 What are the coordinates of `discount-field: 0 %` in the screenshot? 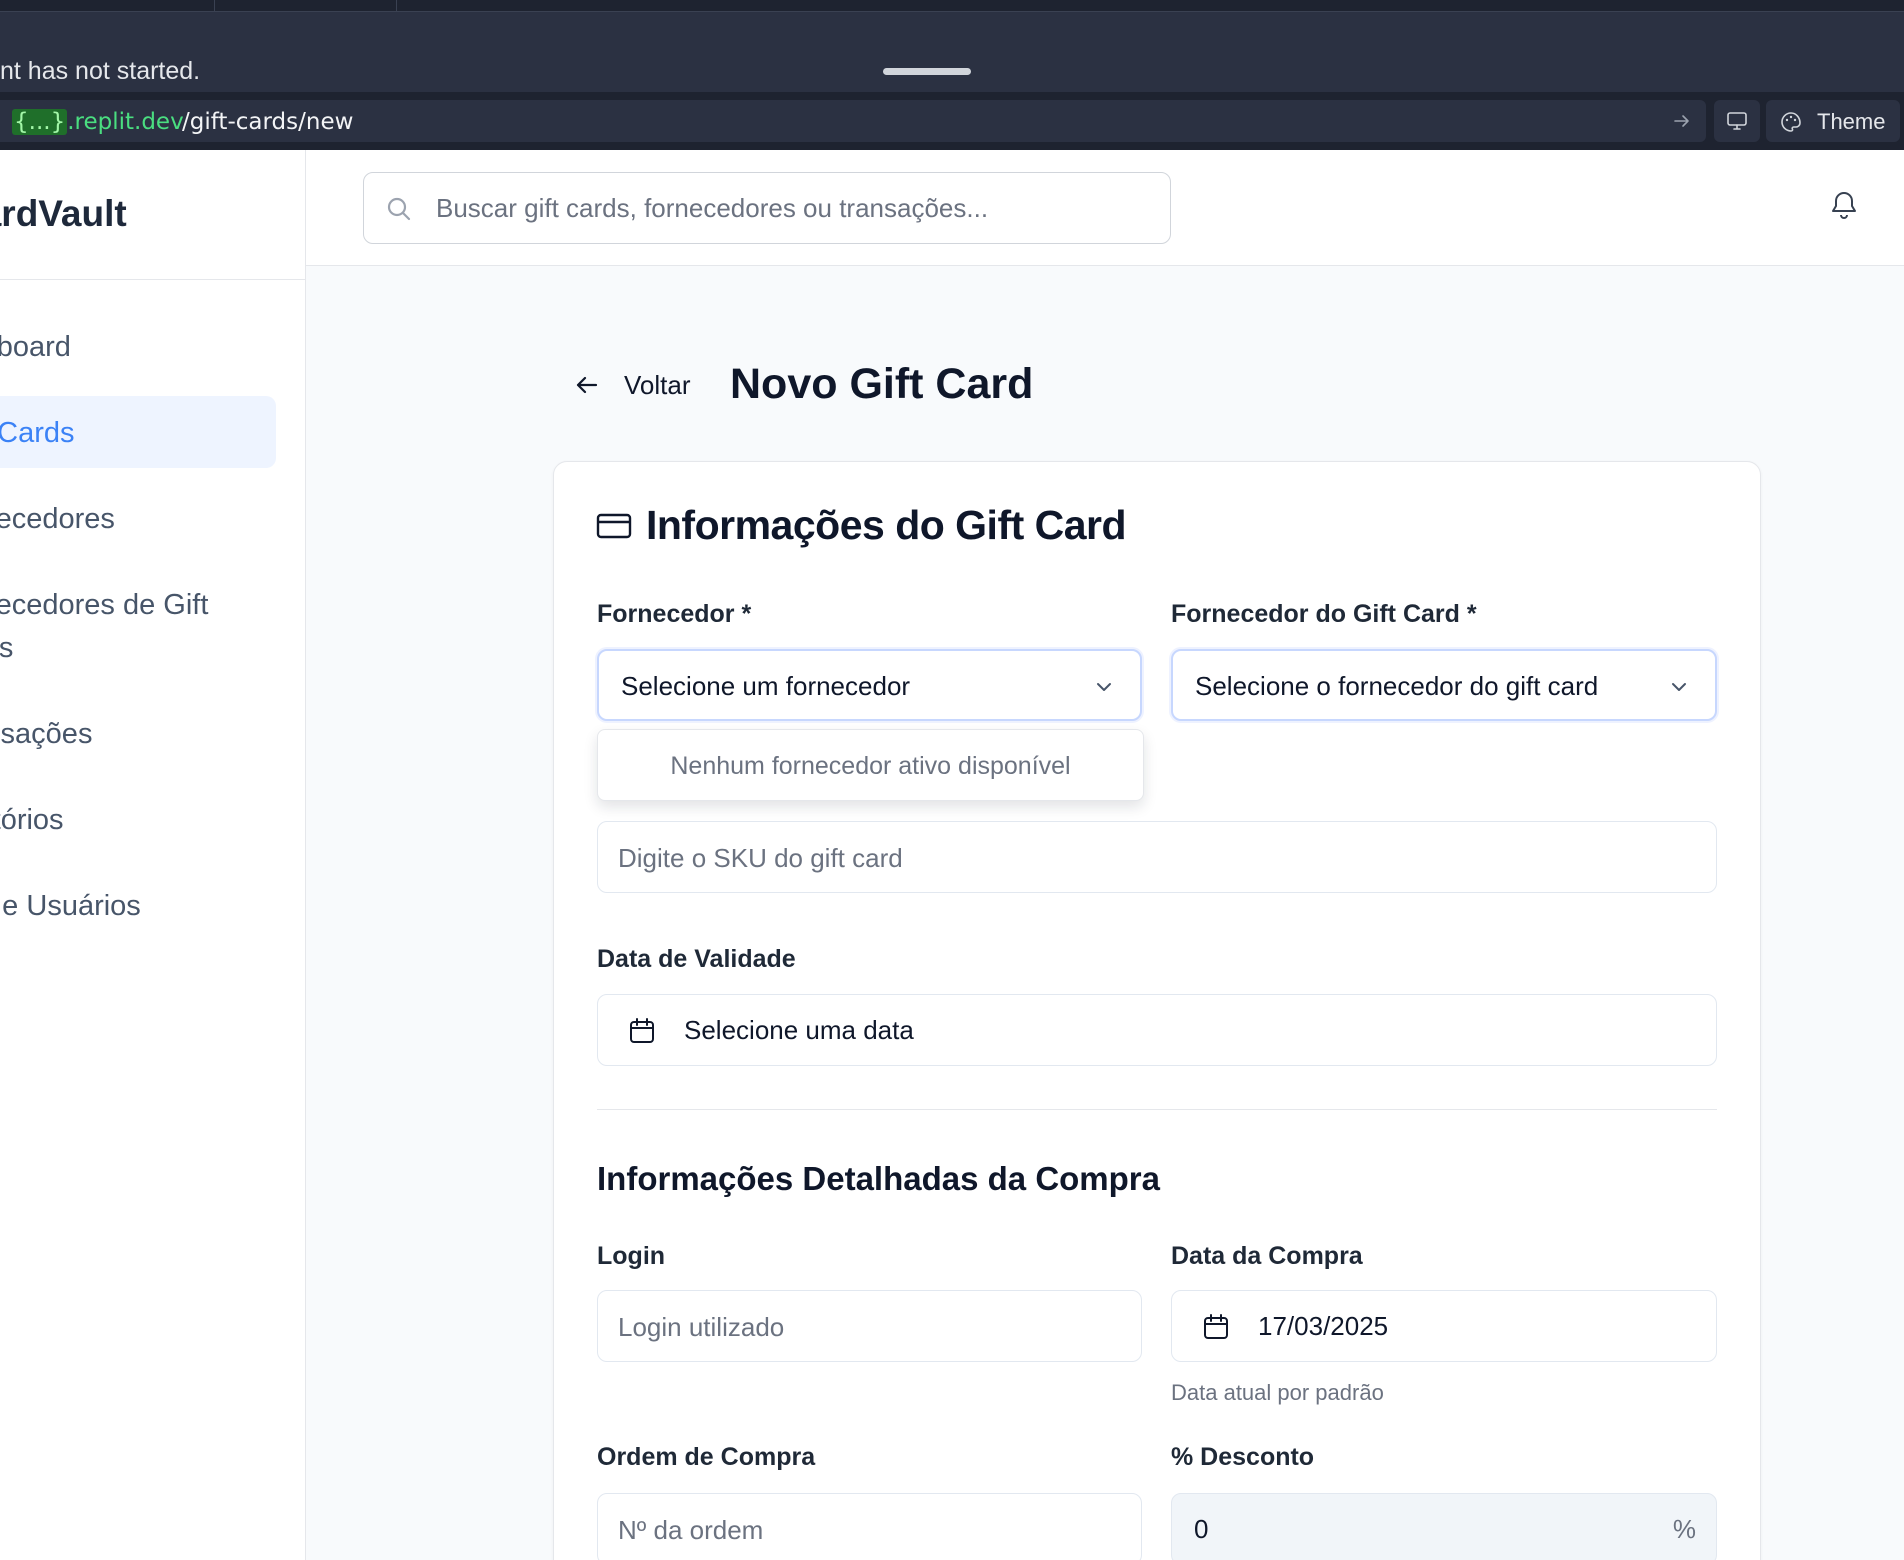 It's located at (1444, 1526).